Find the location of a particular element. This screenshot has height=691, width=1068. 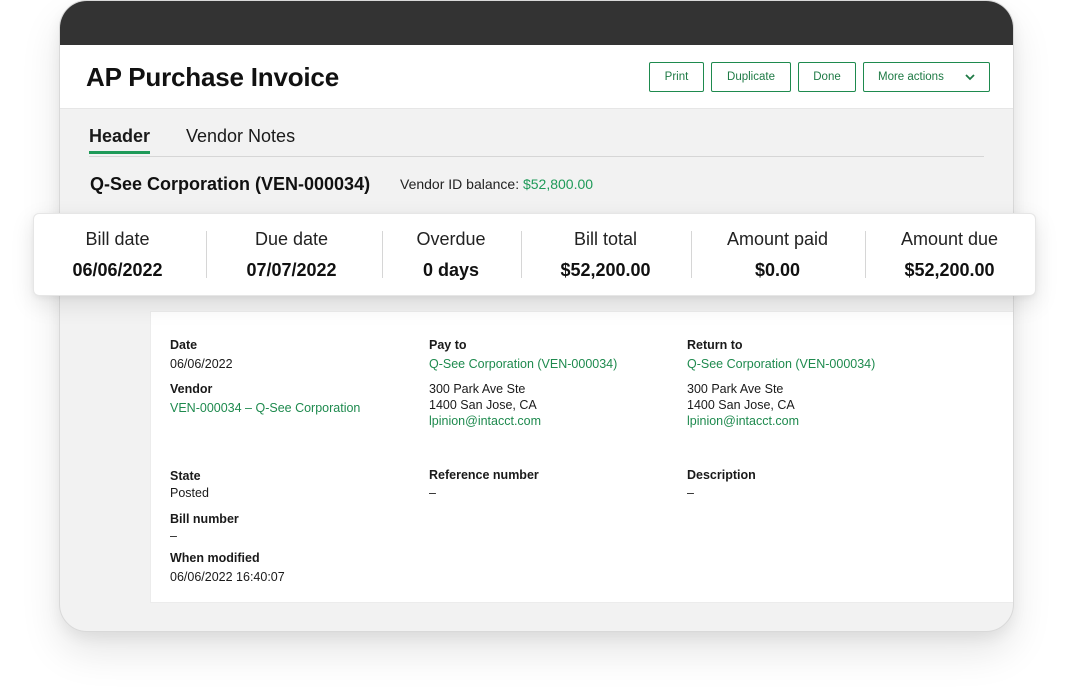

summary-label: Bill total is located at coordinates (605, 239).